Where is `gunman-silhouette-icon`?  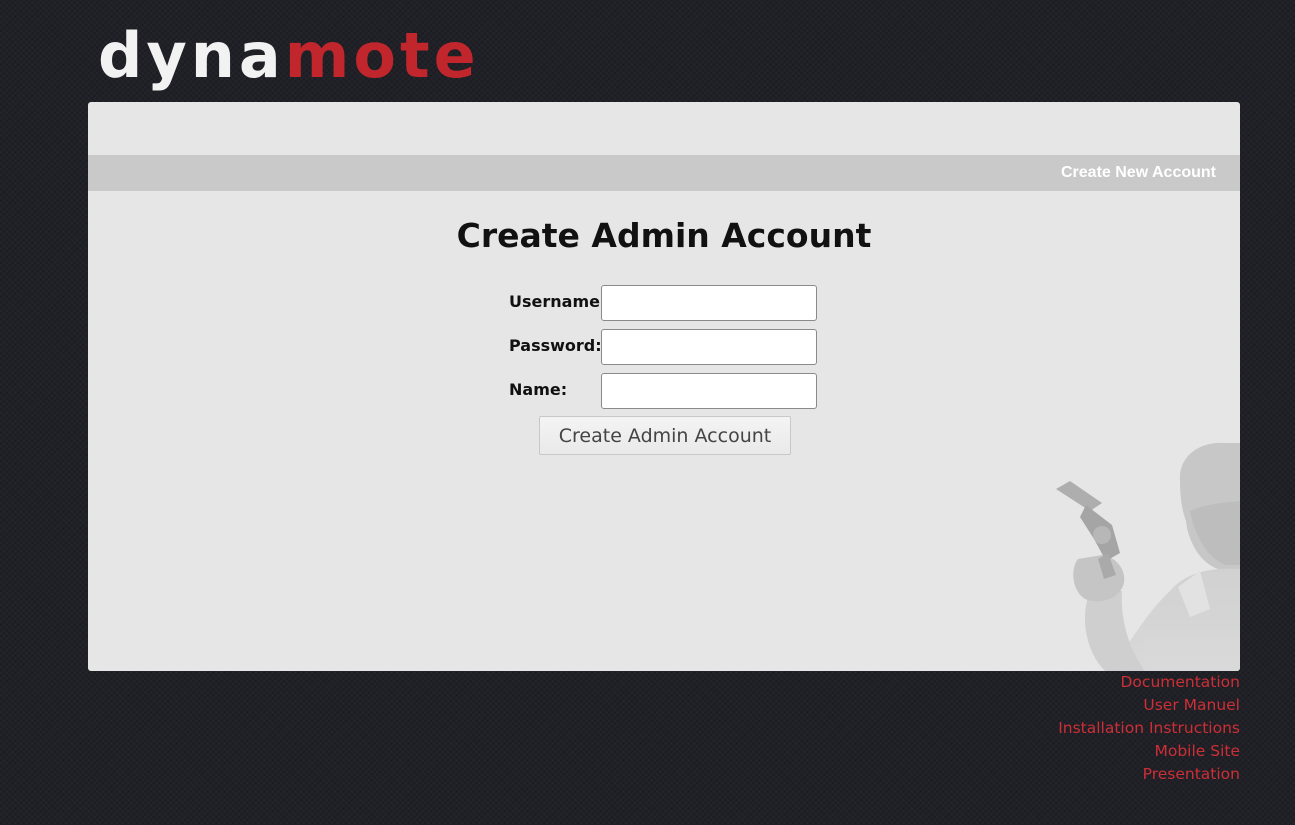 gunman-silhouette-icon is located at coordinates (1148, 556).